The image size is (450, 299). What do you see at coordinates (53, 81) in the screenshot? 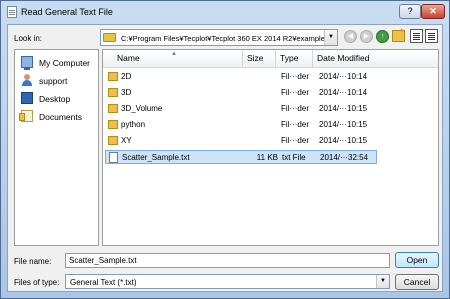
I see `sidebar-item-label: support` at bounding box center [53, 81].